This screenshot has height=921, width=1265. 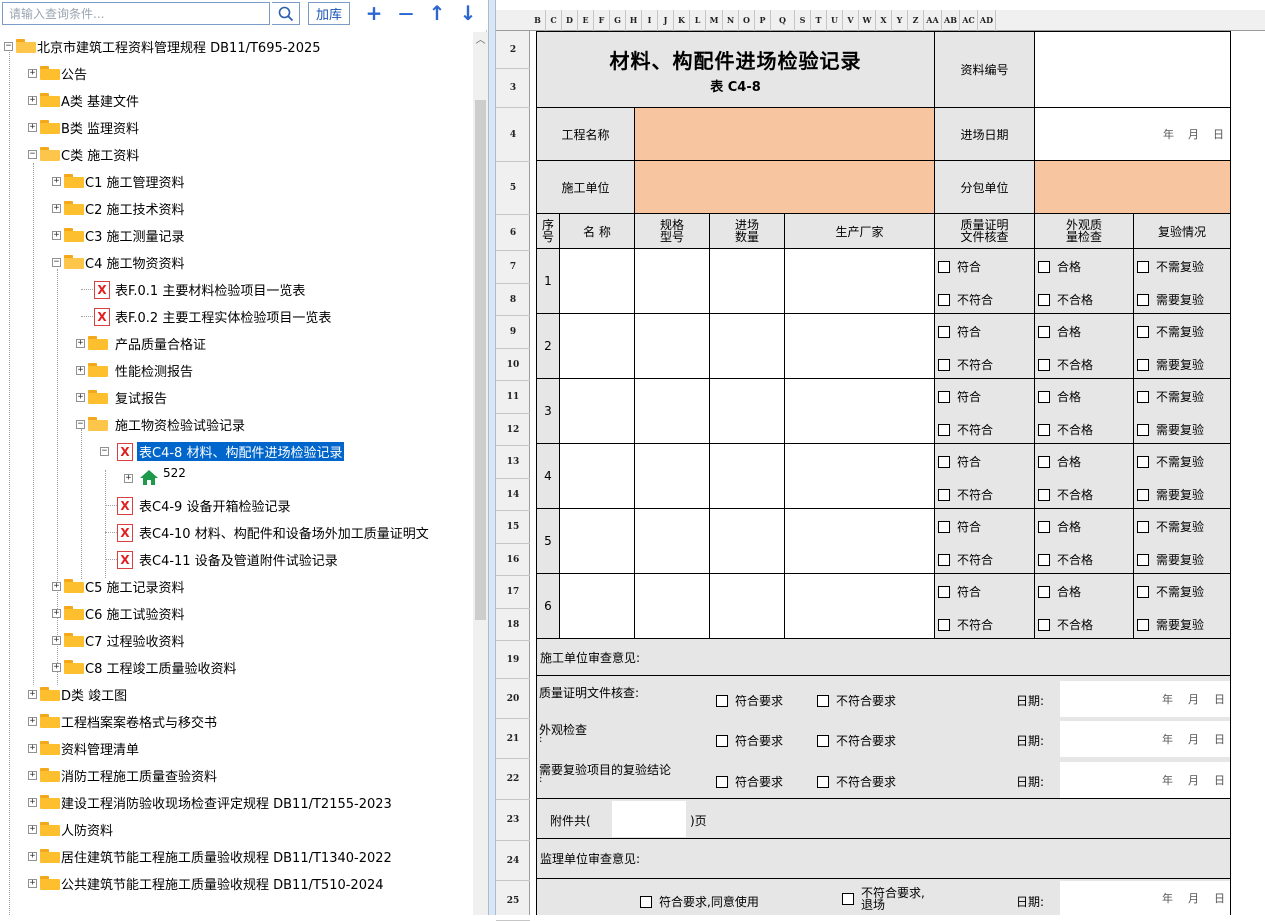 What do you see at coordinates (236, 127) in the screenshot?
I see `tree-node-b: + B类 监理资料` at bounding box center [236, 127].